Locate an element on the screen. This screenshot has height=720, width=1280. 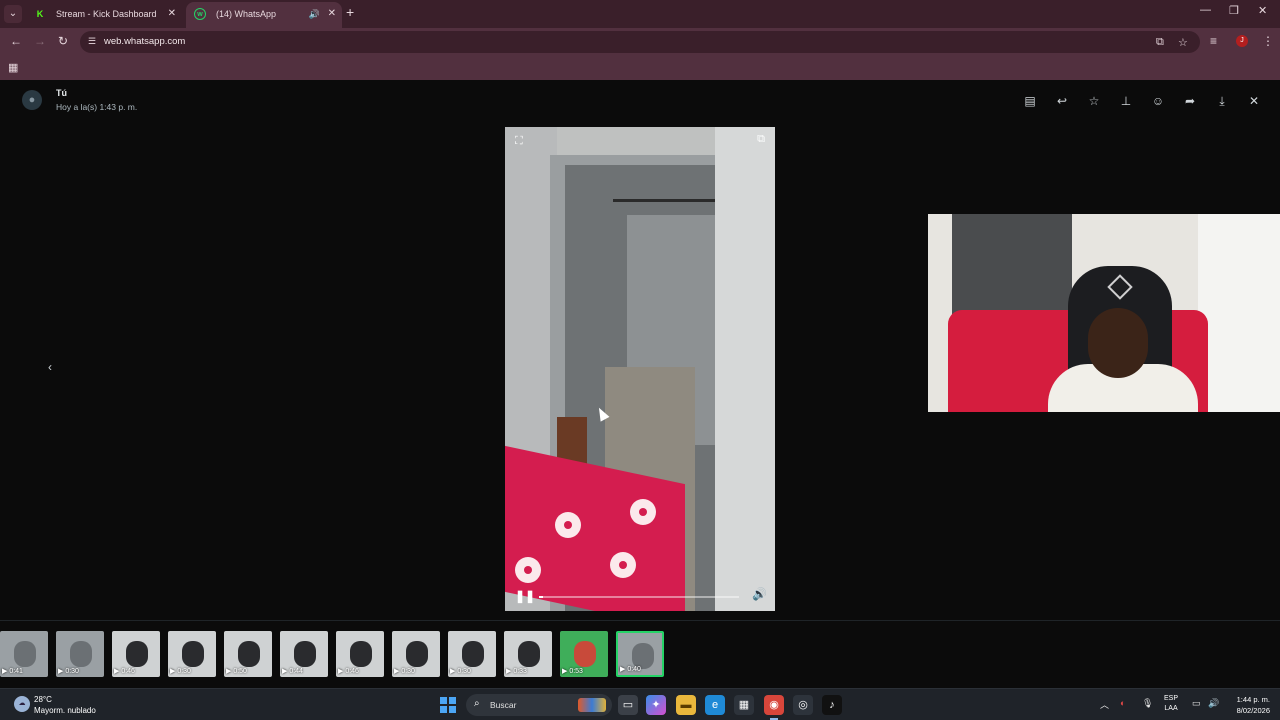
media-thumbnail: ▶ 0:53 is located at coordinates (584, 654).